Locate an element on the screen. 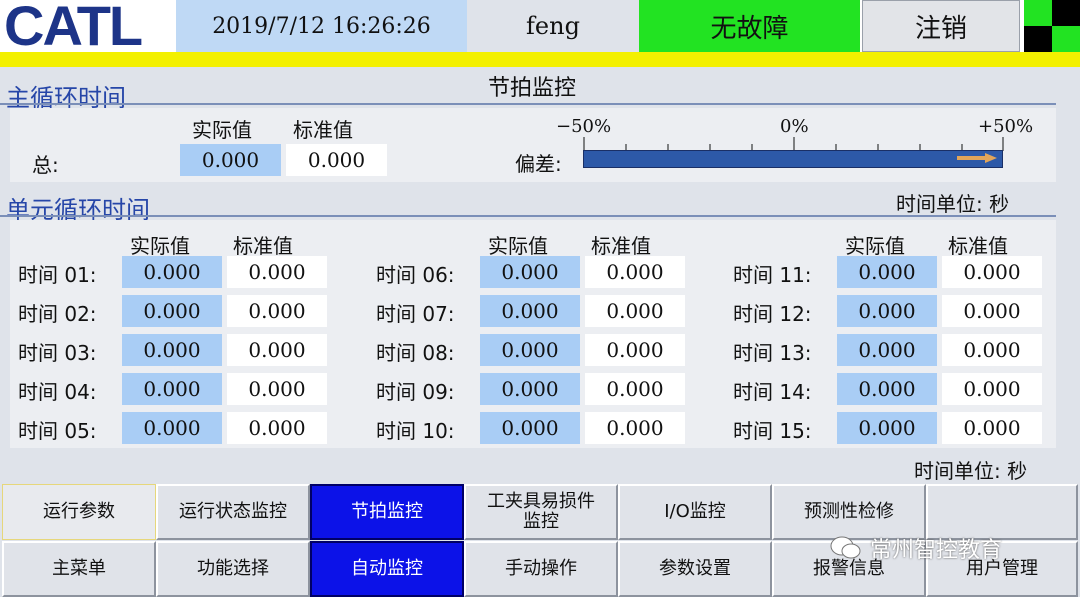 Image resolution: width=1080 pixels, height=597 pixels. time-label: 时间 08: is located at coordinates (415, 353).